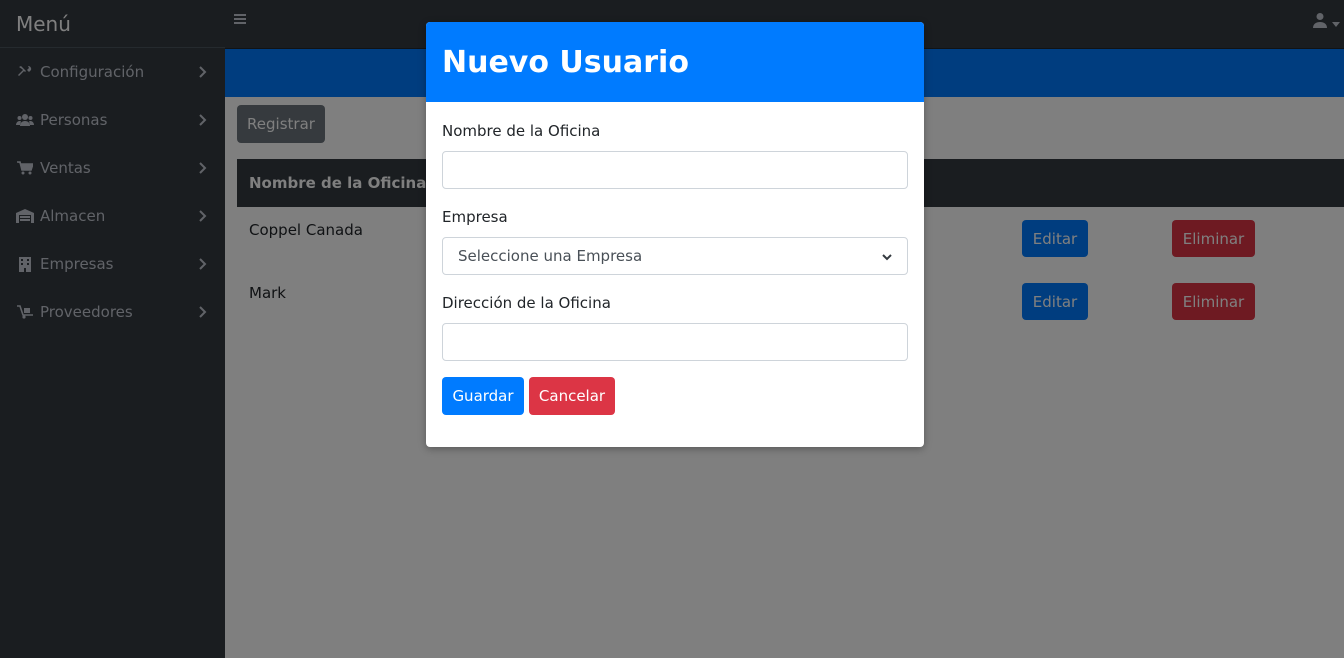 Image resolution: width=1344 pixels, height=658 pixels. What do you see at coordinates (675, 256) in the screenshot?
I see `company-select: Seleccione una Empresa` at bounding box center [675, 256].